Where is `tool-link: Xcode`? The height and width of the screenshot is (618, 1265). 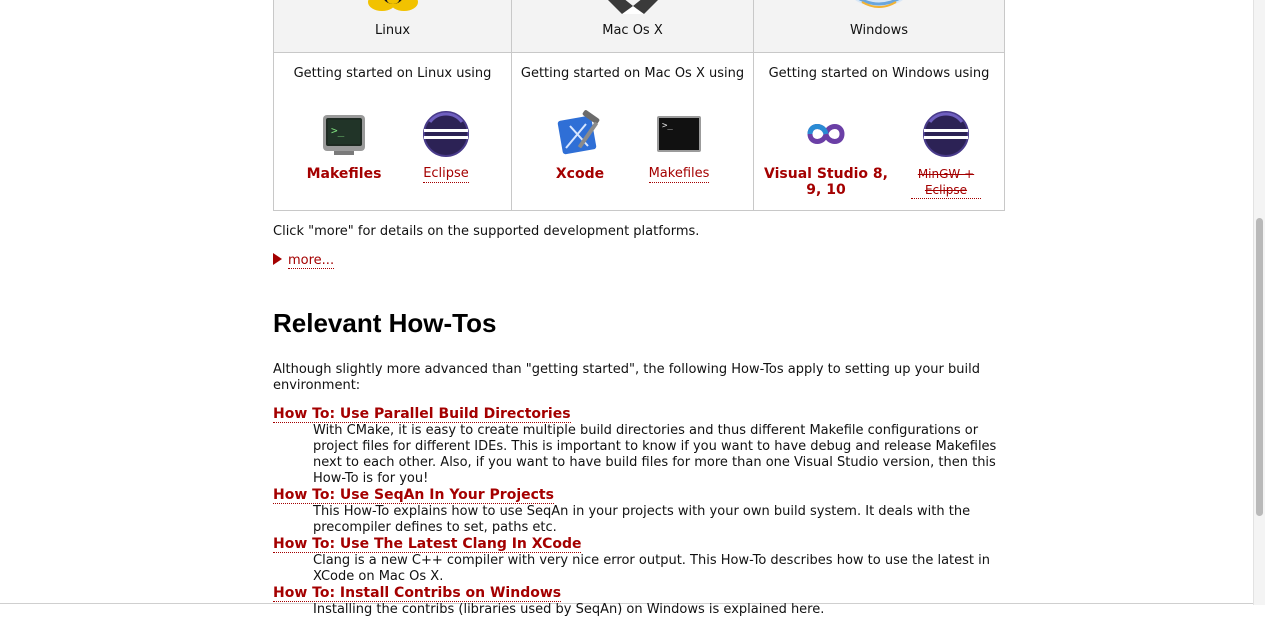 tool-link: Xcode is located at coordinates (580, 174).